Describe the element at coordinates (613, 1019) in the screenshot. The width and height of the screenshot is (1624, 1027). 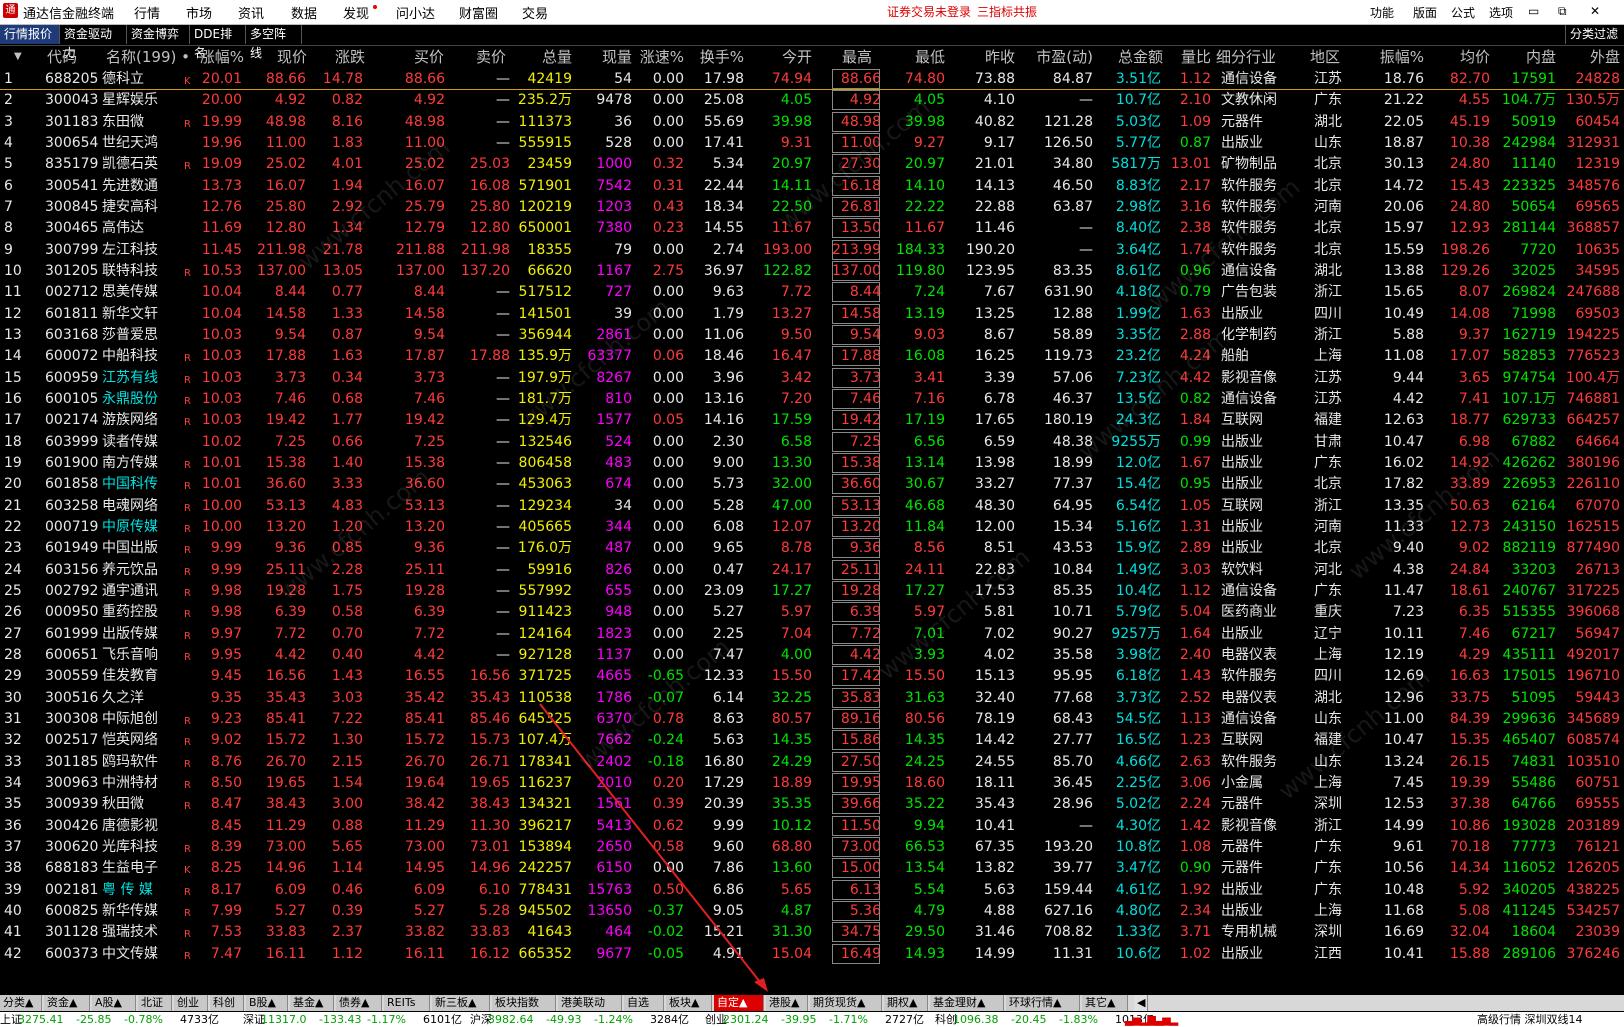
I see `status-hs-3: -1.24%` at that location.